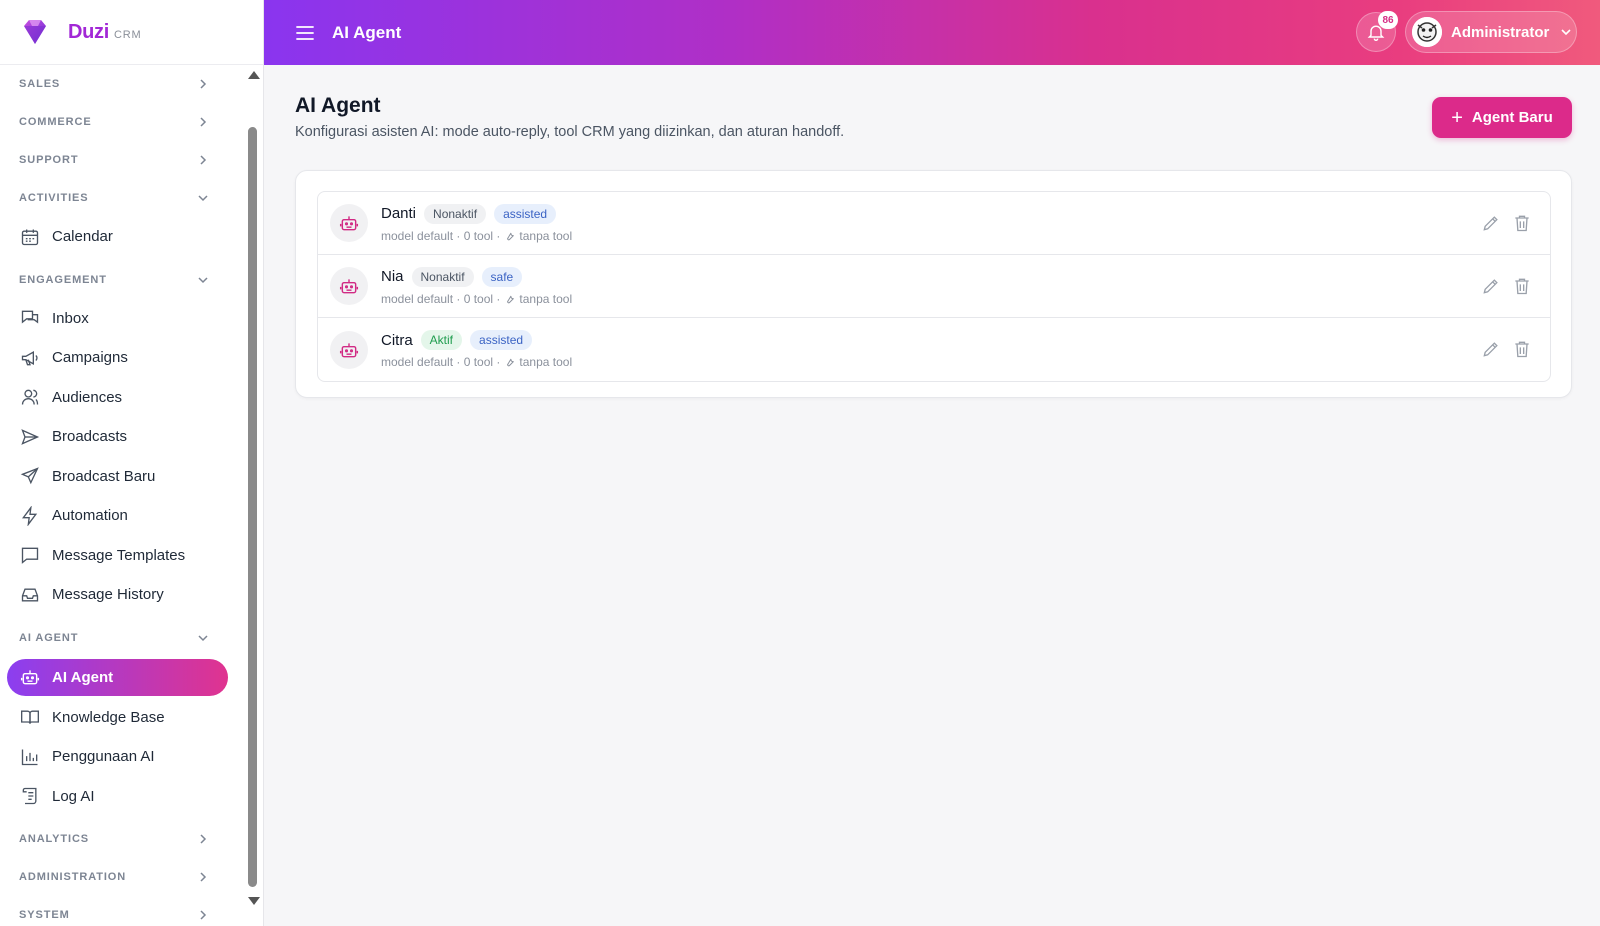 This screenshot has width=1600, height=926. What do you see at coordinates (29, 757) in the screenshot?
I see `bar-chart-icon` at bounding box center [29, 757].